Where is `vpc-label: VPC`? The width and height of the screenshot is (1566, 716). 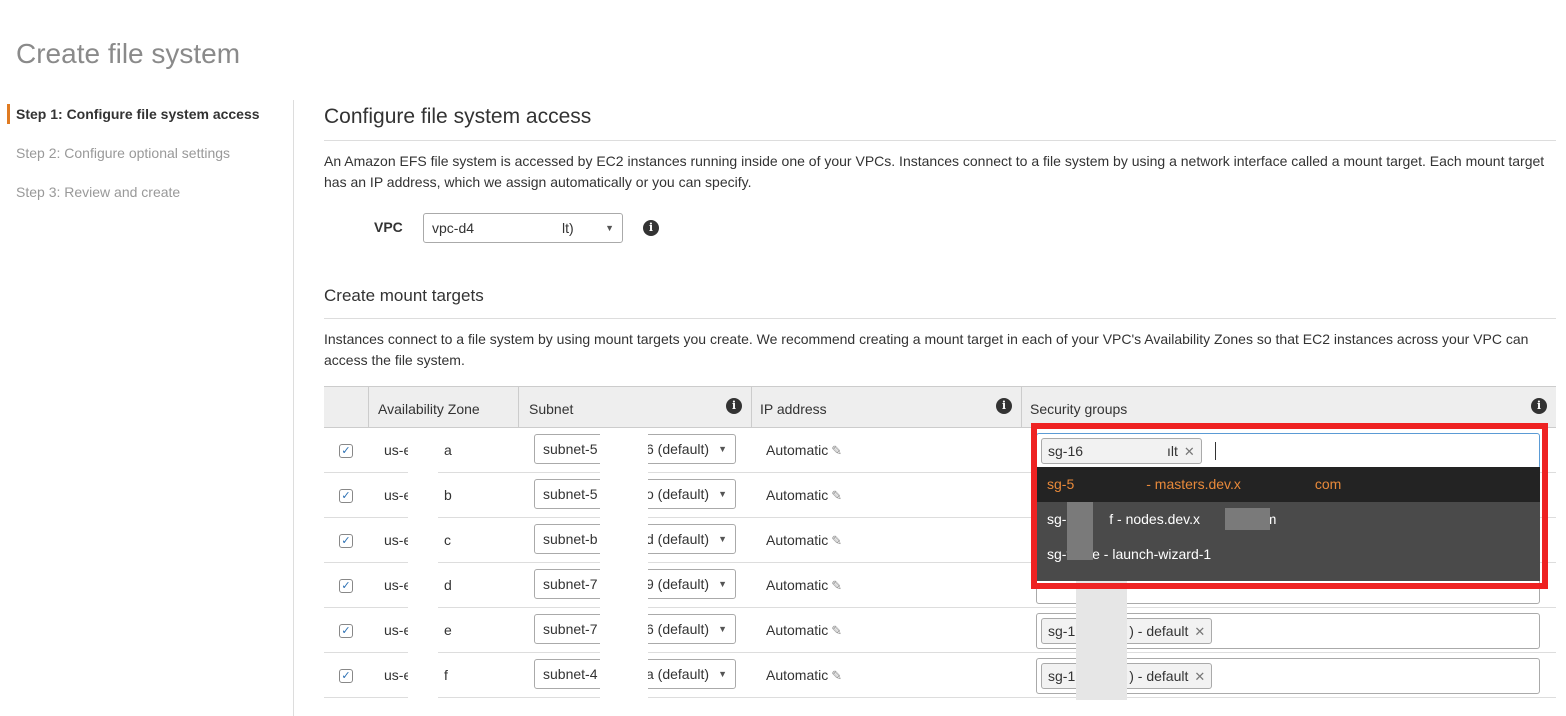
vpc-label: VPC is located at coordinates (388, 227).